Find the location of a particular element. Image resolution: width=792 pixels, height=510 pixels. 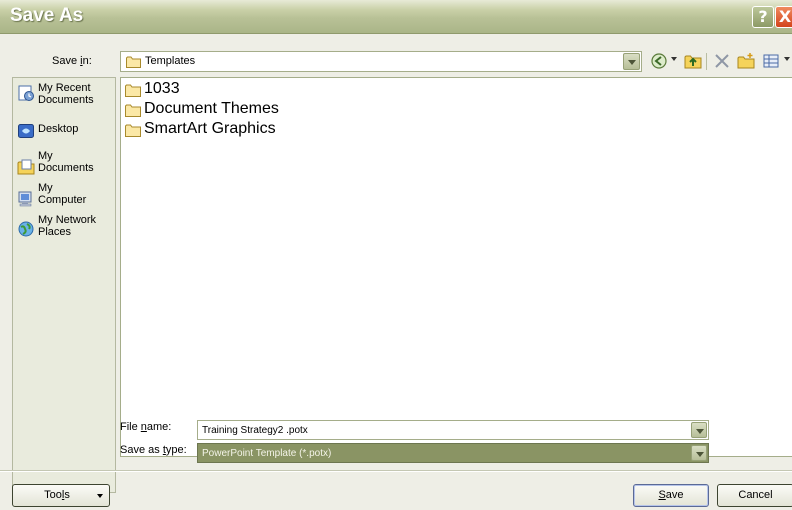

views-dropdown-icon is located at coordinates (787, 59).